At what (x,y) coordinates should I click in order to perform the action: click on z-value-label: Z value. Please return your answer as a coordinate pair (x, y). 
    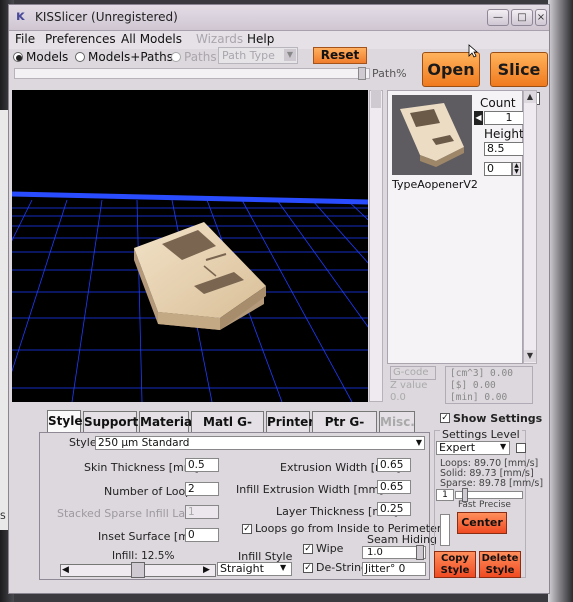
    Looking at the image, I should click on (409, 385).